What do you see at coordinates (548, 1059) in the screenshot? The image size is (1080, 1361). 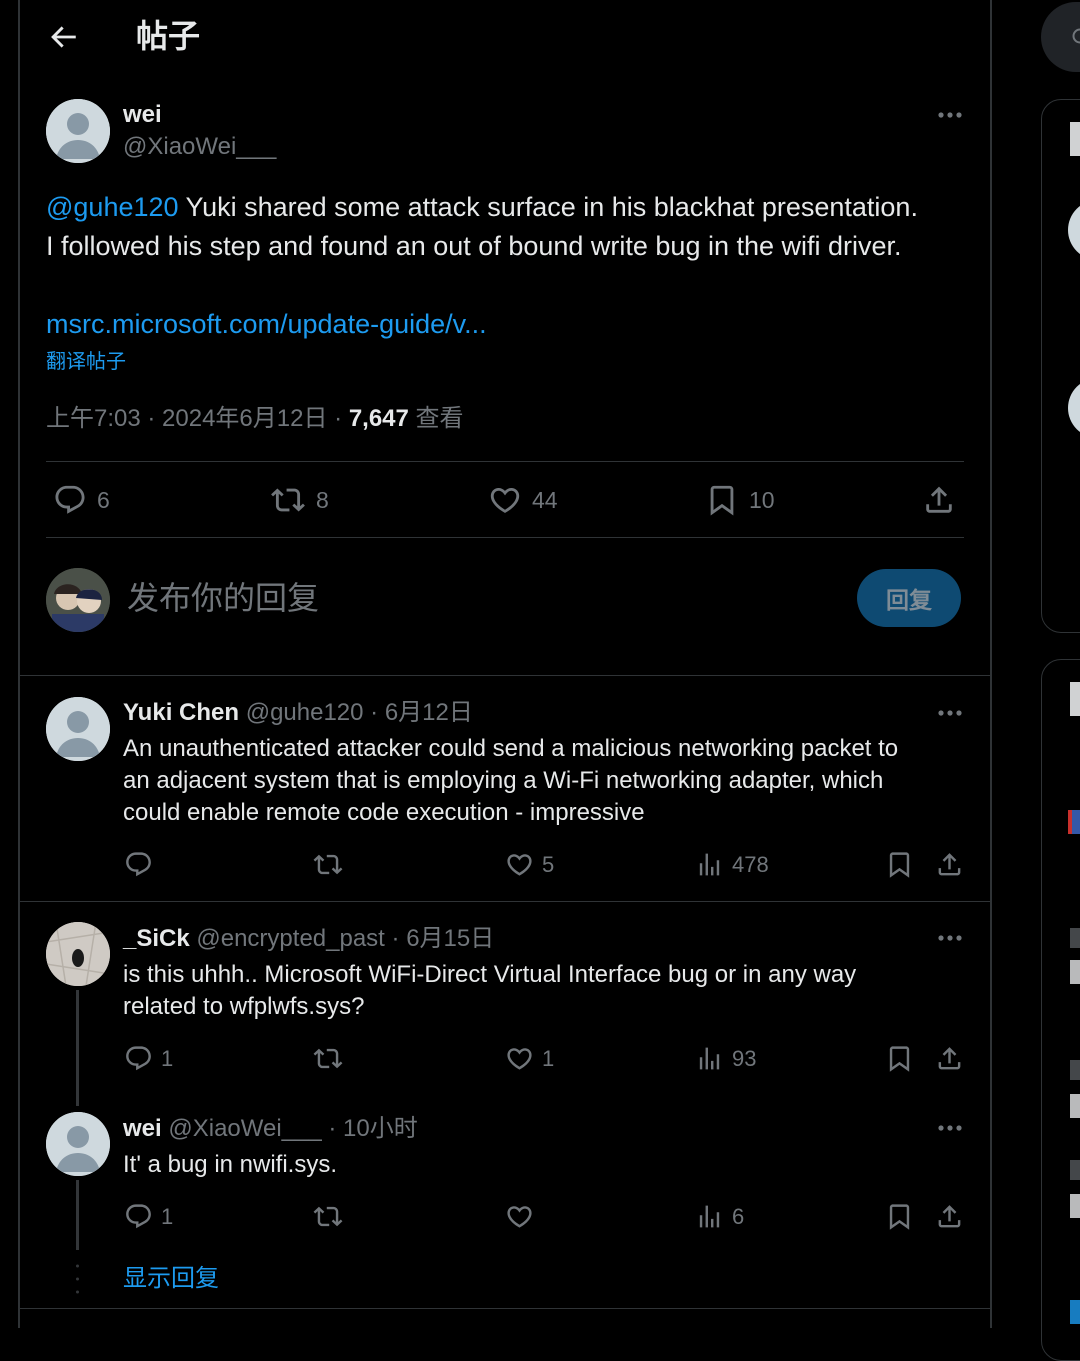 I see `like-count: 1` at bounding box center [548, 1059].